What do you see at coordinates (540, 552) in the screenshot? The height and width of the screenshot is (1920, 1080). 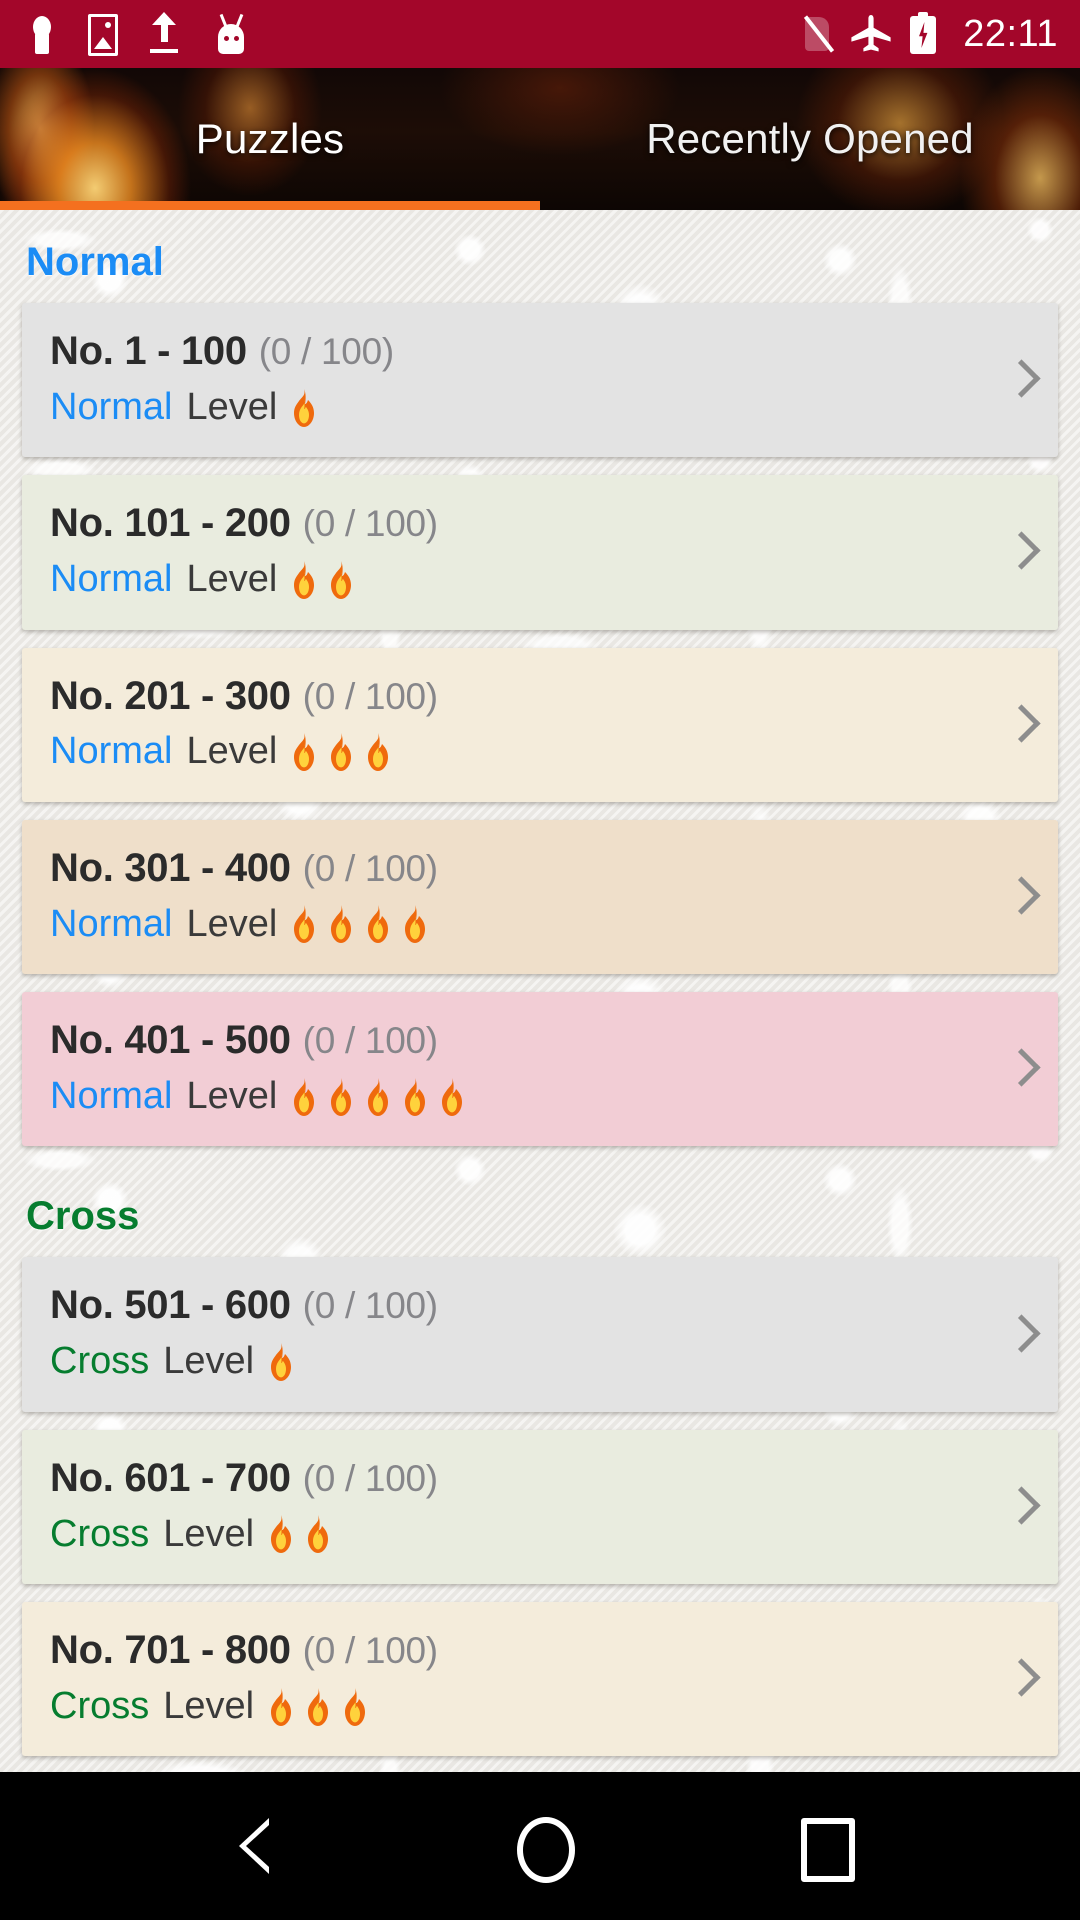 I see `puzzle-range-card: No. 101 - 200 (0 / 100) Normal Level` at bounding box center [540, 552].